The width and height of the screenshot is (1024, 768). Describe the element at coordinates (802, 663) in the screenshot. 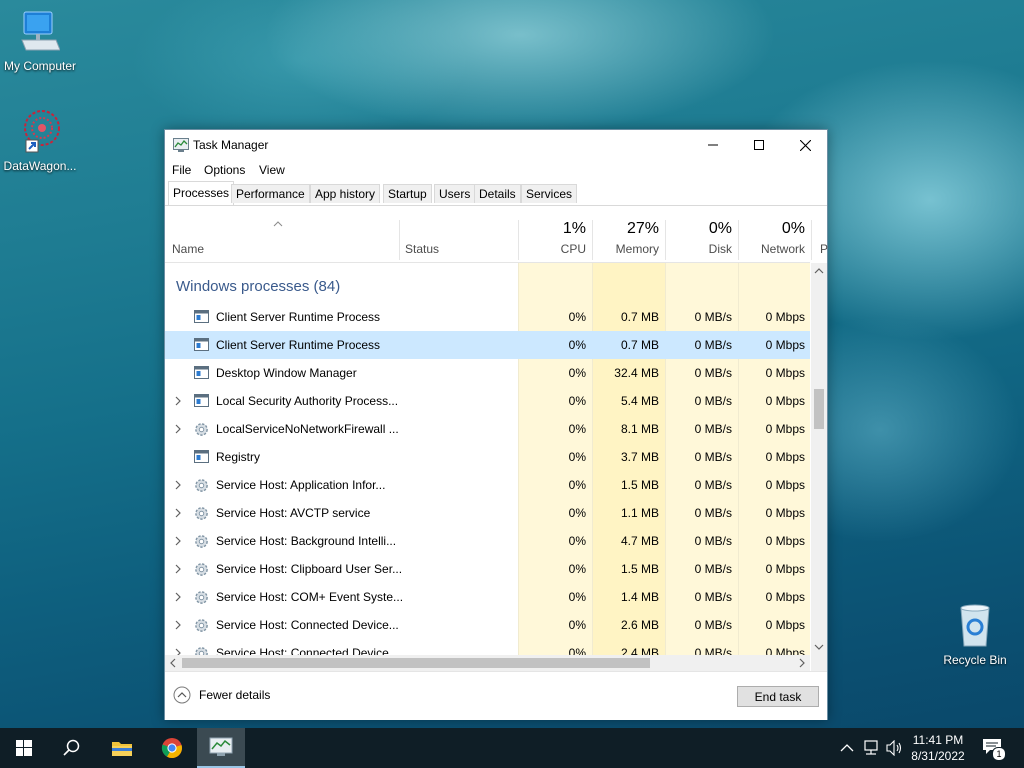

I see `scroll-right-icon` at that location.